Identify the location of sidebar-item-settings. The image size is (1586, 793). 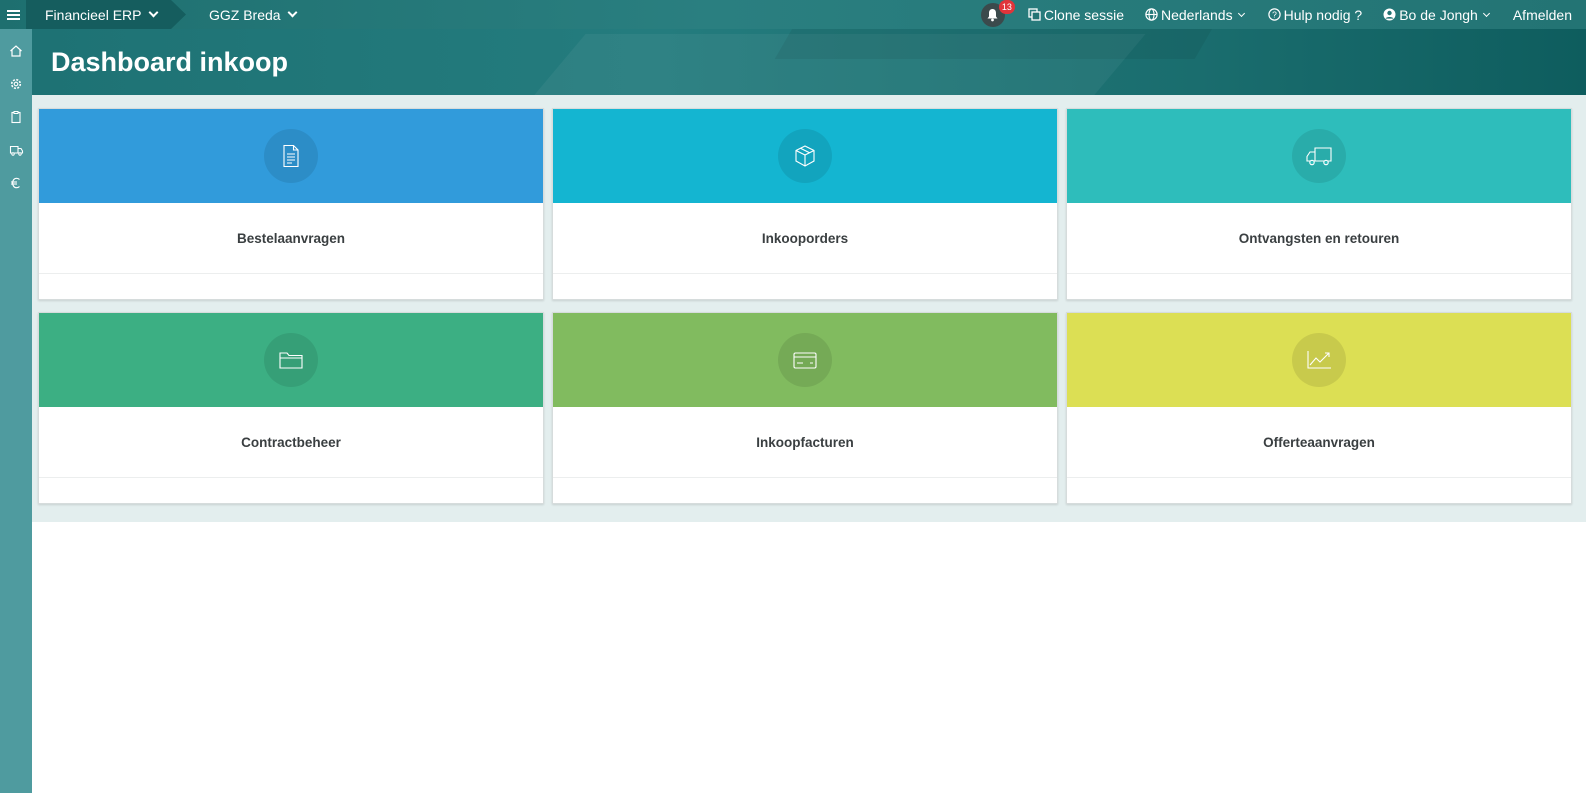
(16, 83).